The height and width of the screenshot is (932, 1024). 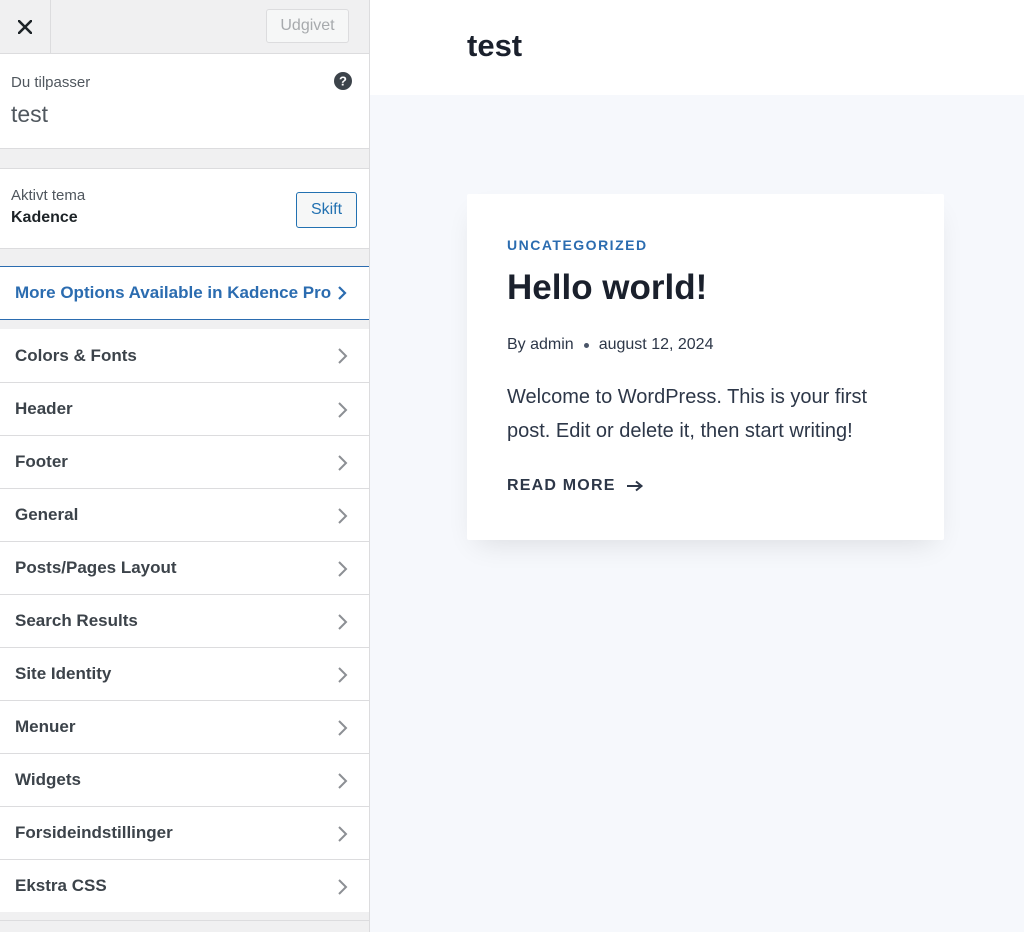 I want to click on active-theme-name: Kadence, so click(x=44, y=217).